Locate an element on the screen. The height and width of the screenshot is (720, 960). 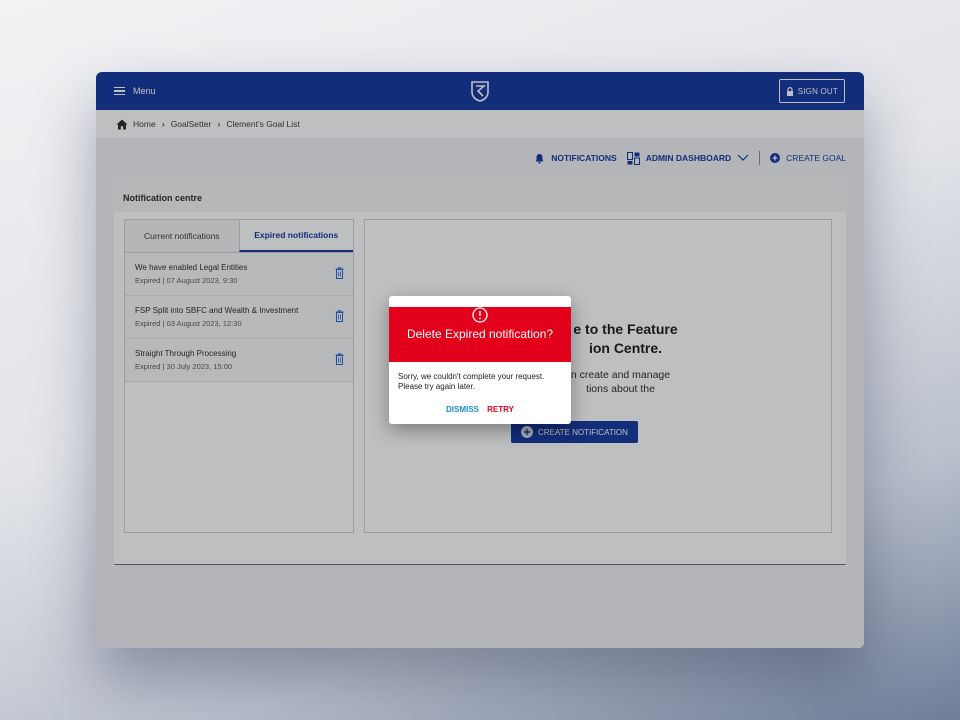
retry-button: RETRY is located at coordinates (500, 409).